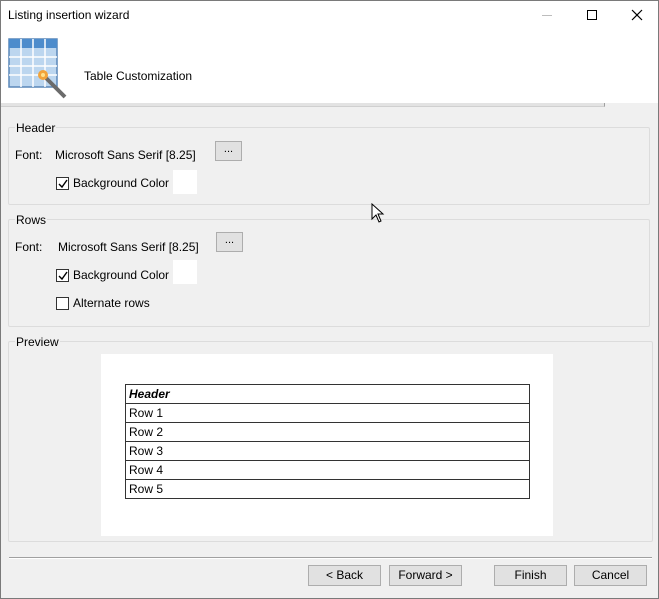  Describe the element at coordinates (128, 247) in the screenshot. I see `rows-font-value: Microsoft Sans Serif [8.25]` at that location.